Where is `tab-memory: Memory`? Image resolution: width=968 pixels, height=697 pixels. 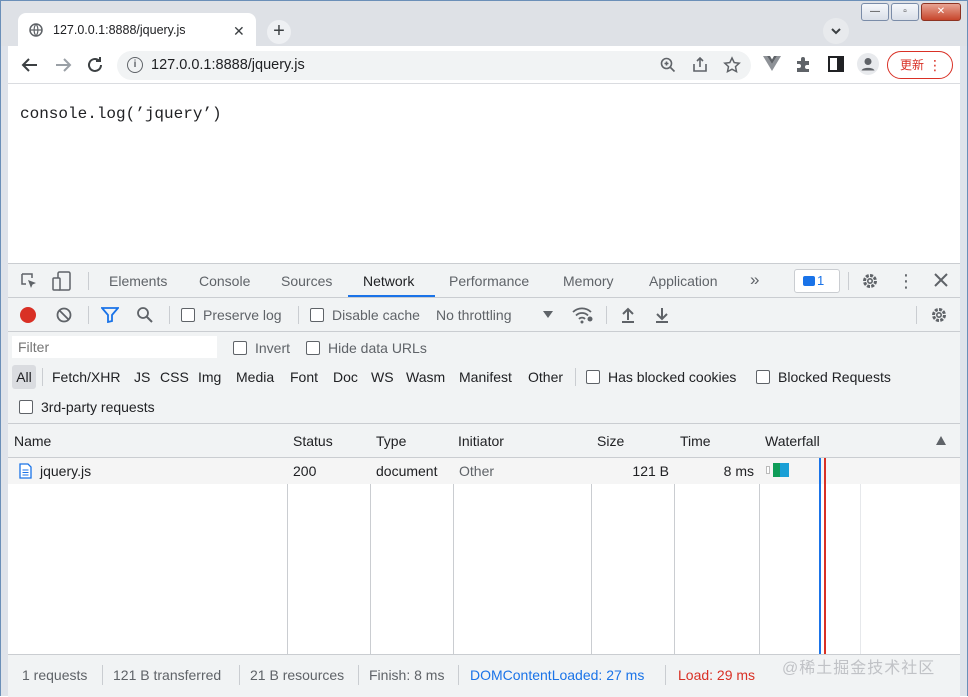
tab-memory: Memory is located at coordinates (588, 281).